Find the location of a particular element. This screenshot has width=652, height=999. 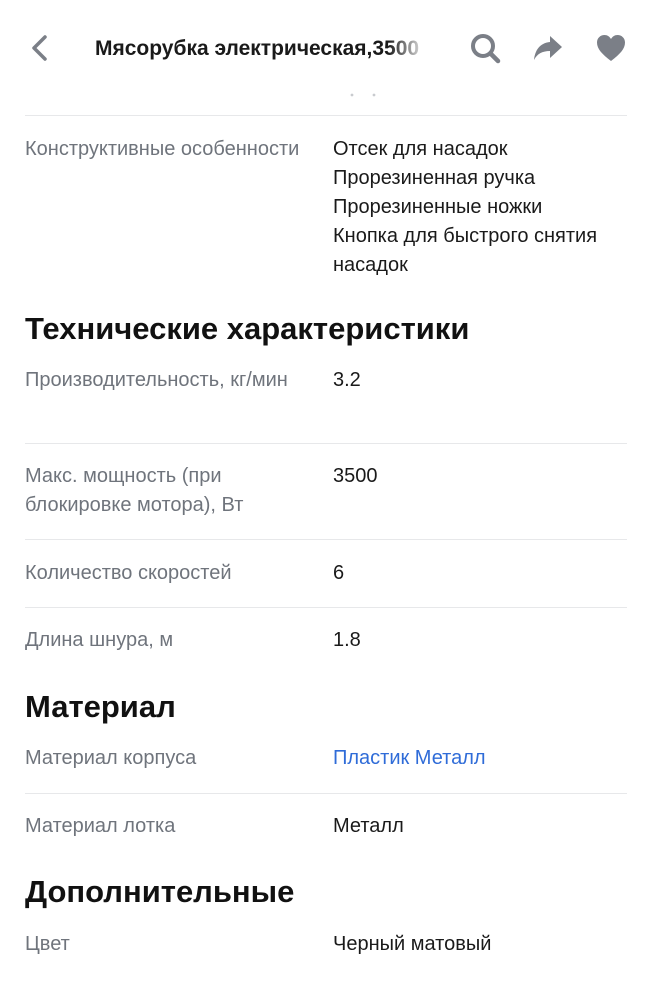

feature-value: Прорезиненные ножки is located at coordinates (438, 207).